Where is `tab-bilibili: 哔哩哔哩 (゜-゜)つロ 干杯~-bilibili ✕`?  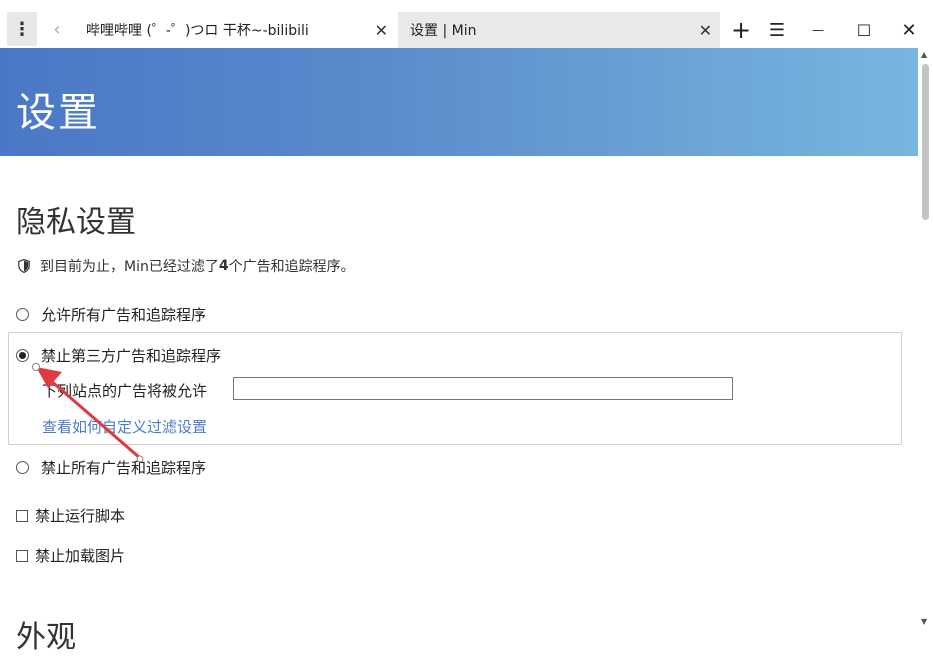
tab-bilibili: 哔哩哔哩 (゜-゜)つロ 干杯~-bilibili ✕ is located at coordinates (237, 30).